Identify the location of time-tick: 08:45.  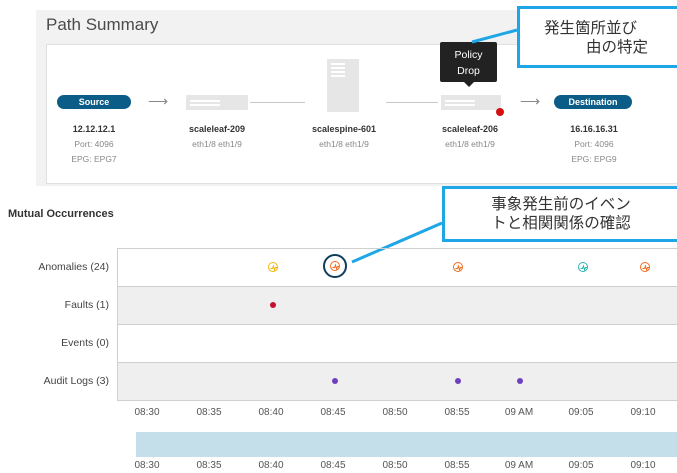
(333, 412).